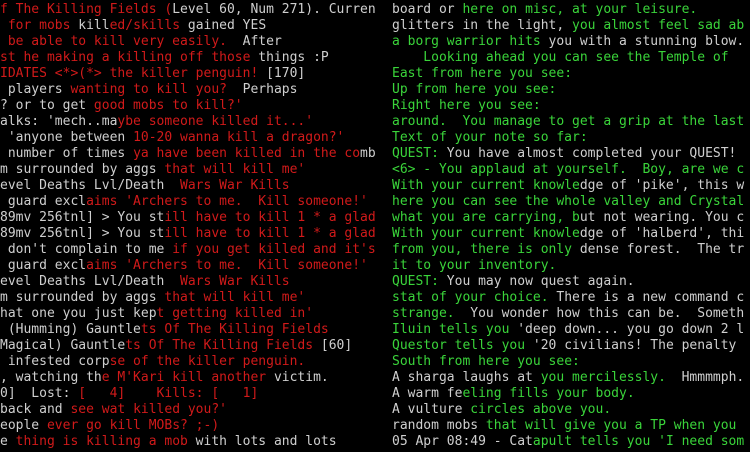  I want to click on log-text: eople, so click(23, 425).